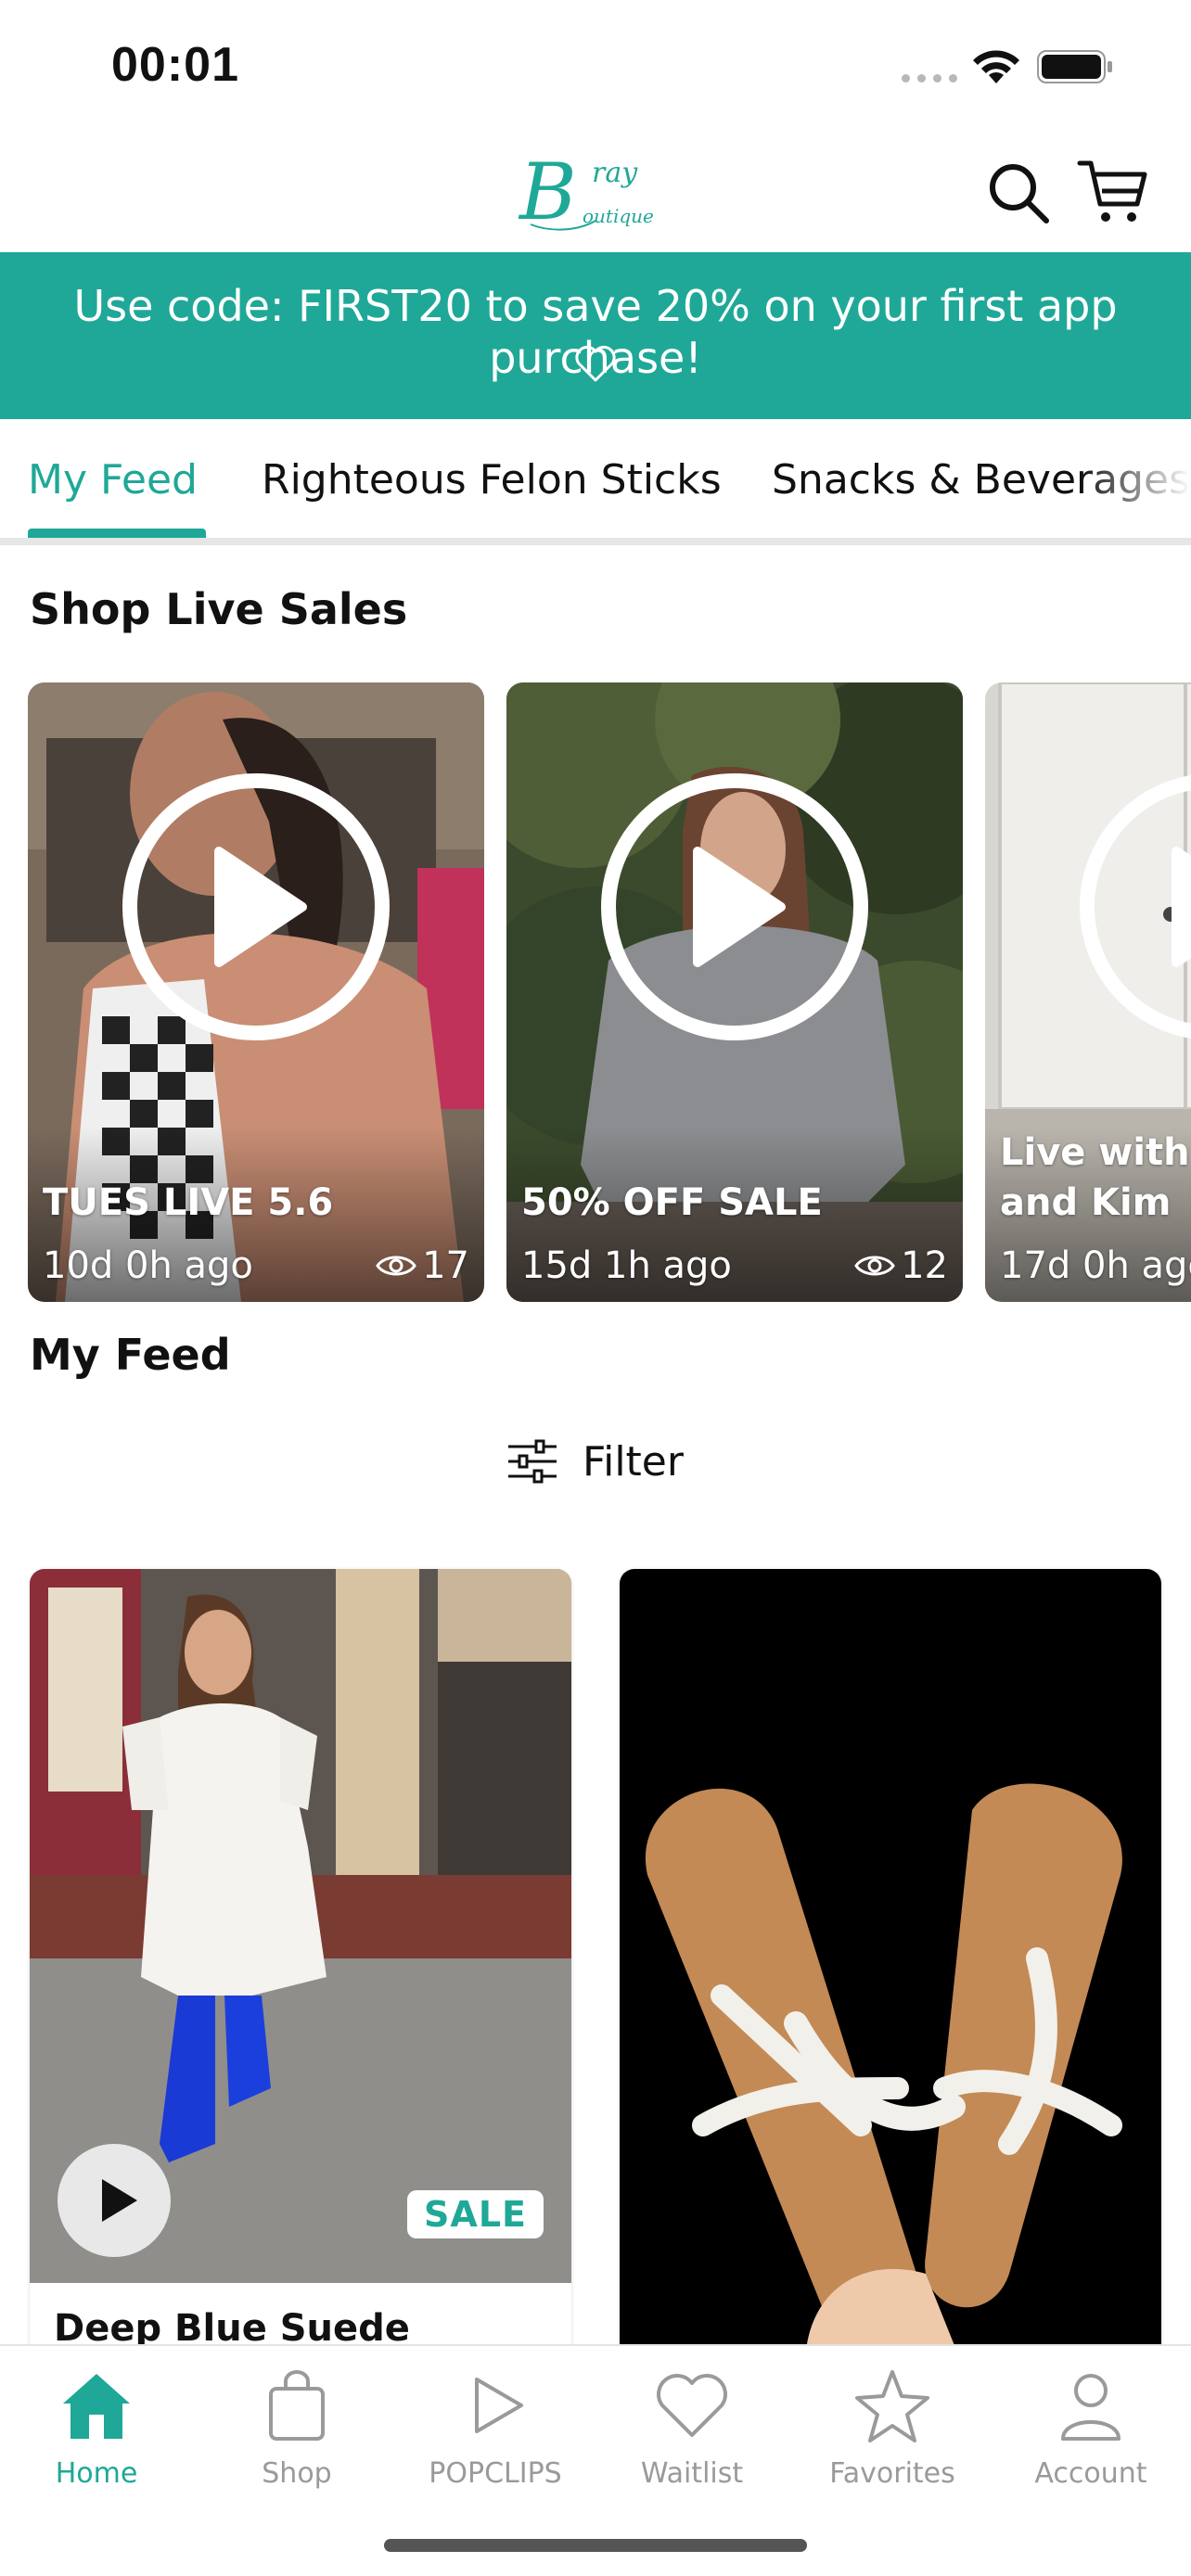 The height and width of the screenshot is (2576, 1191). Describe the element at coordinates (1074, 66) in the screenshot. I see `battery-icon` at that location.